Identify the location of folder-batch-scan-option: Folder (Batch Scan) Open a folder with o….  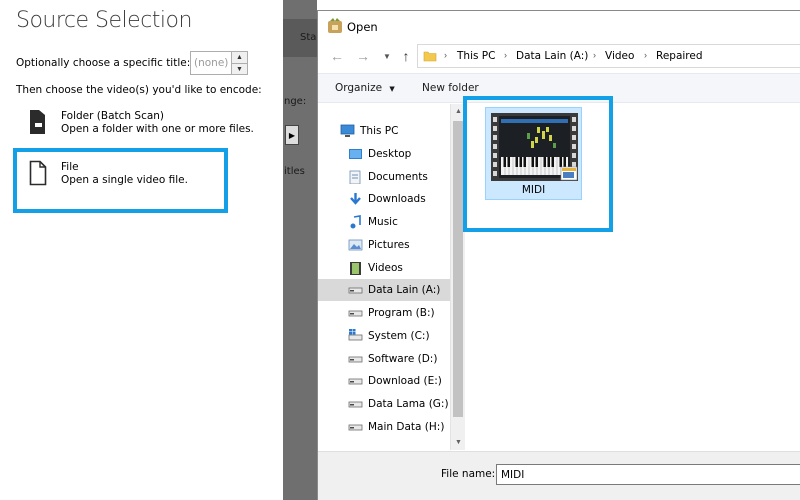
(142, 126).